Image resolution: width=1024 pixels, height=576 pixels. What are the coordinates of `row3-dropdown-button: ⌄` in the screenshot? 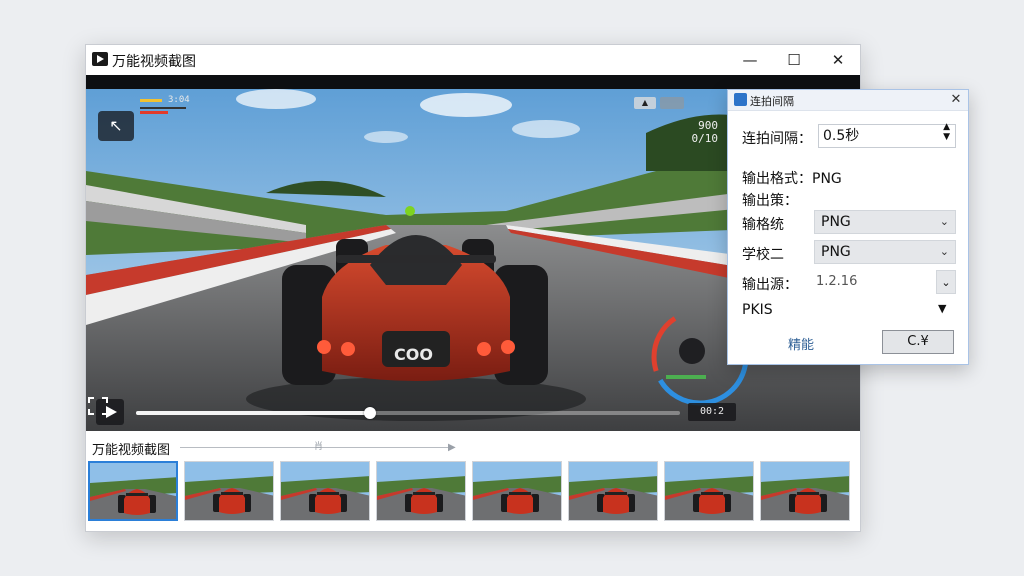 It's located at (946, 282).